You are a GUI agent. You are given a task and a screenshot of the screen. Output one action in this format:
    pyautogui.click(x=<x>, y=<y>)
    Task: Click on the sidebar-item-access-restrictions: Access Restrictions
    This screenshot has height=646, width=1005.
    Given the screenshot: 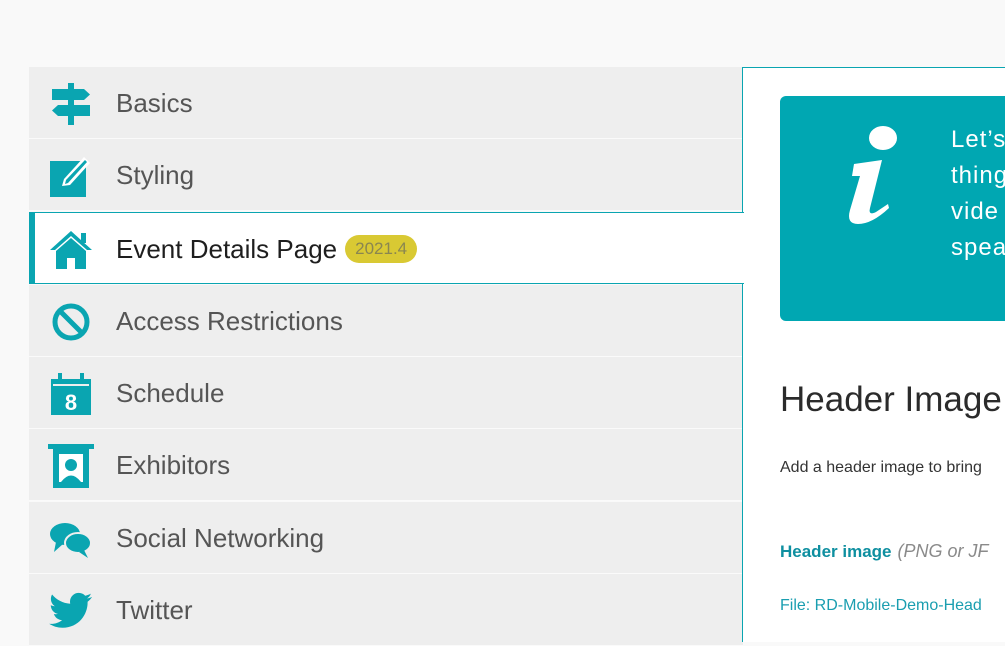 What is the action you would take?
    pyautogui.click(x=386, y=321)
    